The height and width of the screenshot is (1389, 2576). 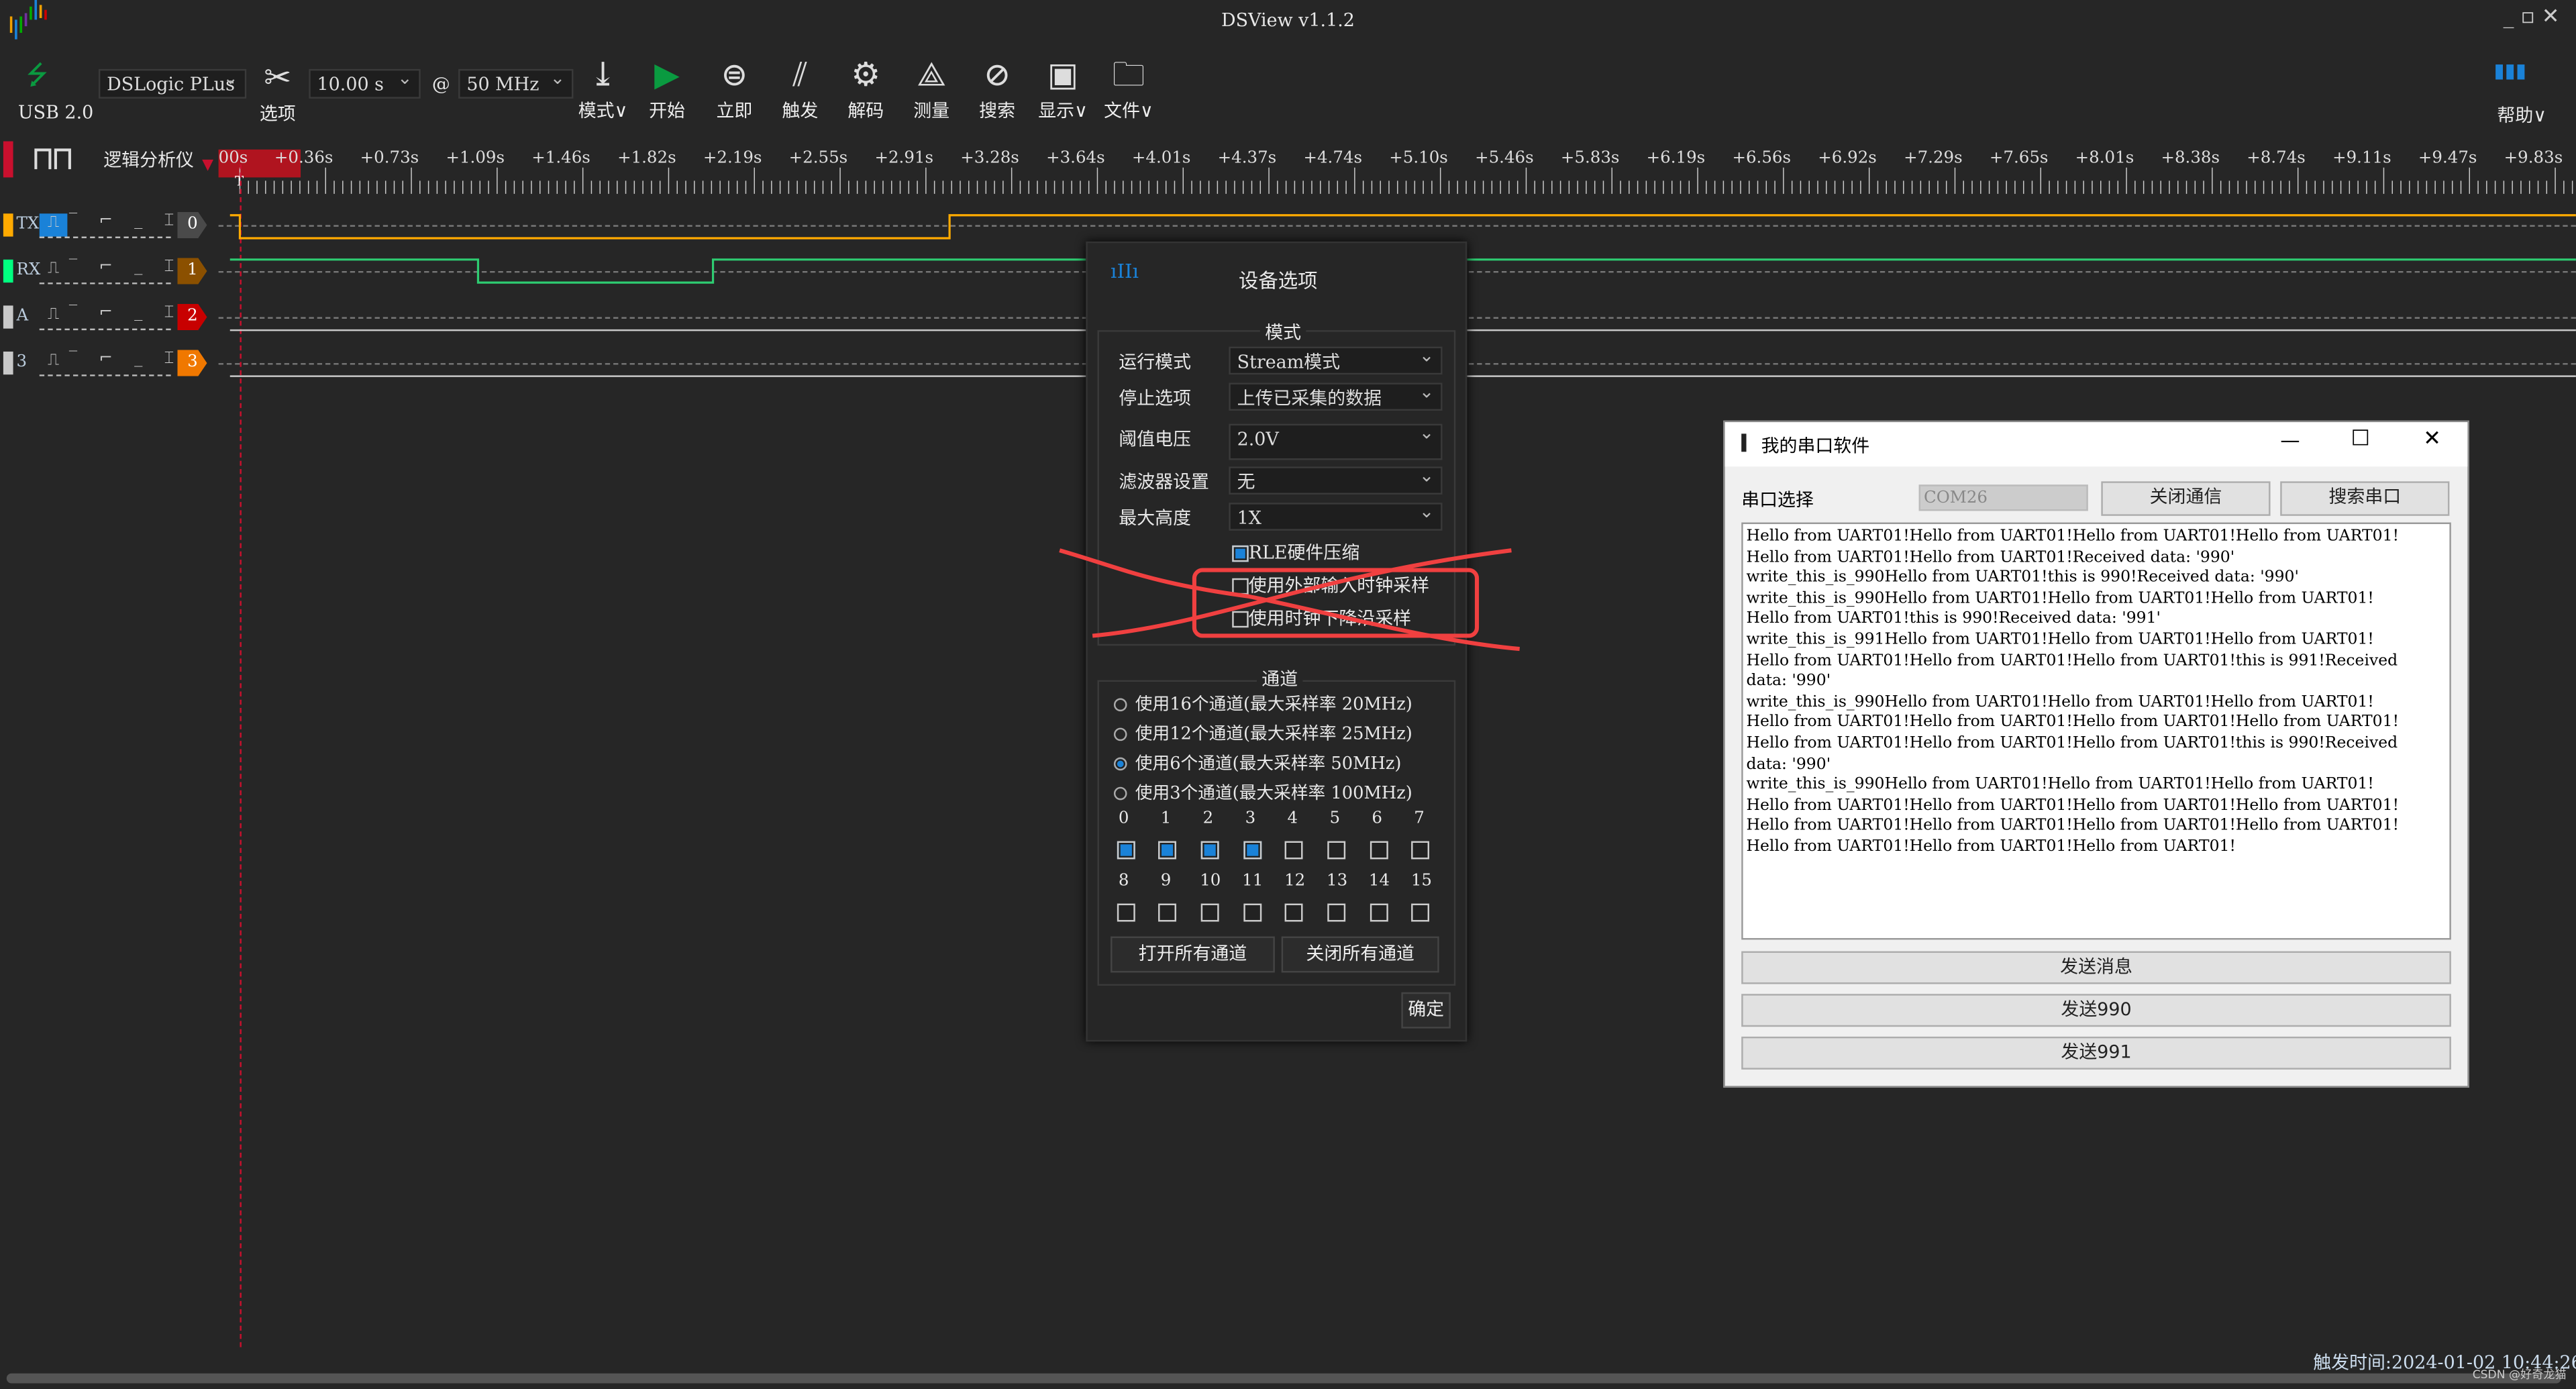 I want to click on send-message-button: 发送消息, so click(x=2096, y=968).